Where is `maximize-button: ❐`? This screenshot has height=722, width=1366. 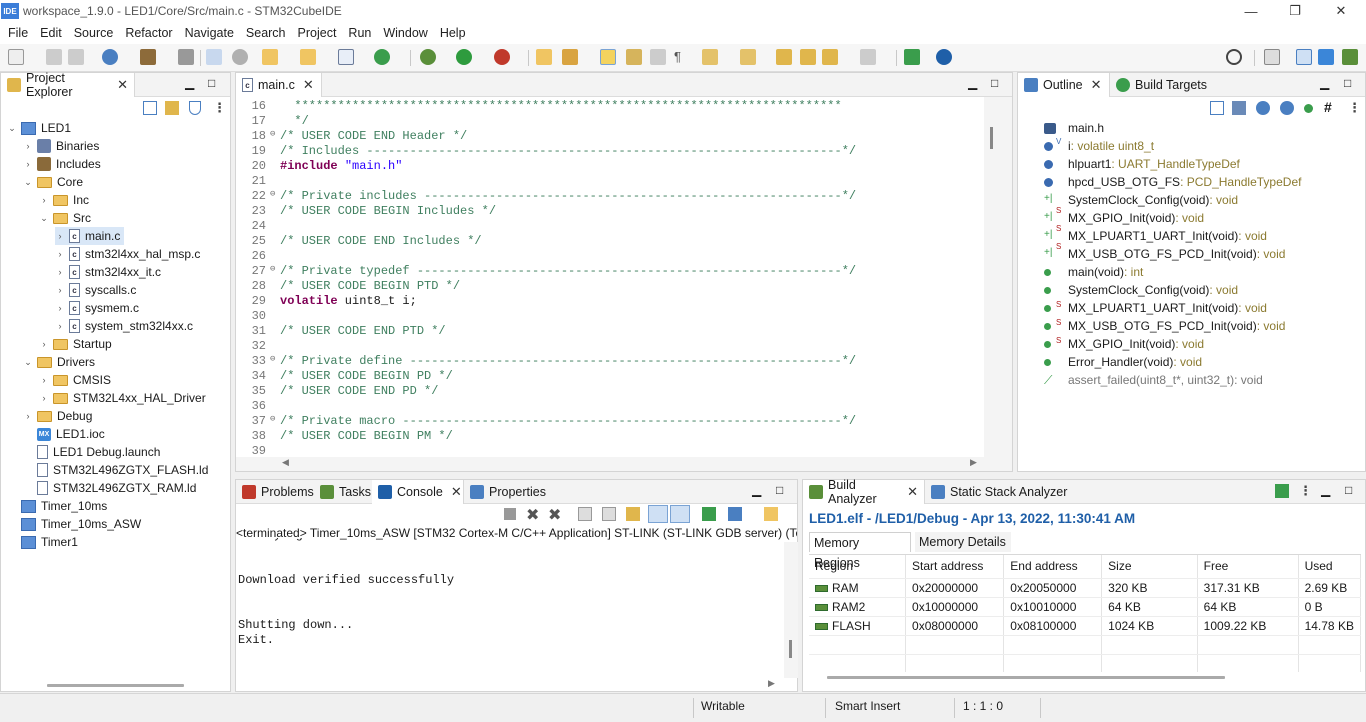
maximize-button: ❐ is located at coordinates (1295, 11).